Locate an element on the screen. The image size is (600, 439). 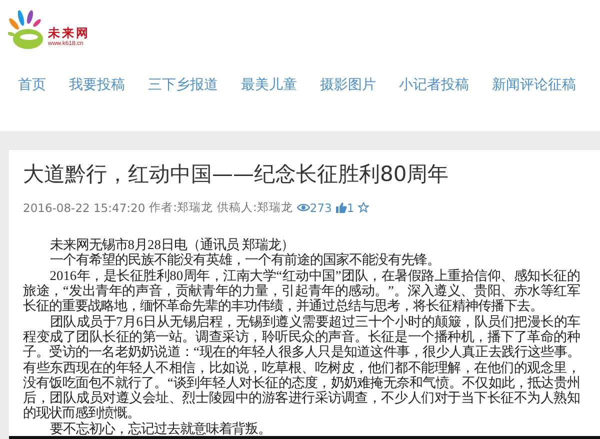
article-paragraph: 一个有希望的民族不能没有英雄，一个有前途的国家不能没有先锋。 is located at coordinates (244, 260).